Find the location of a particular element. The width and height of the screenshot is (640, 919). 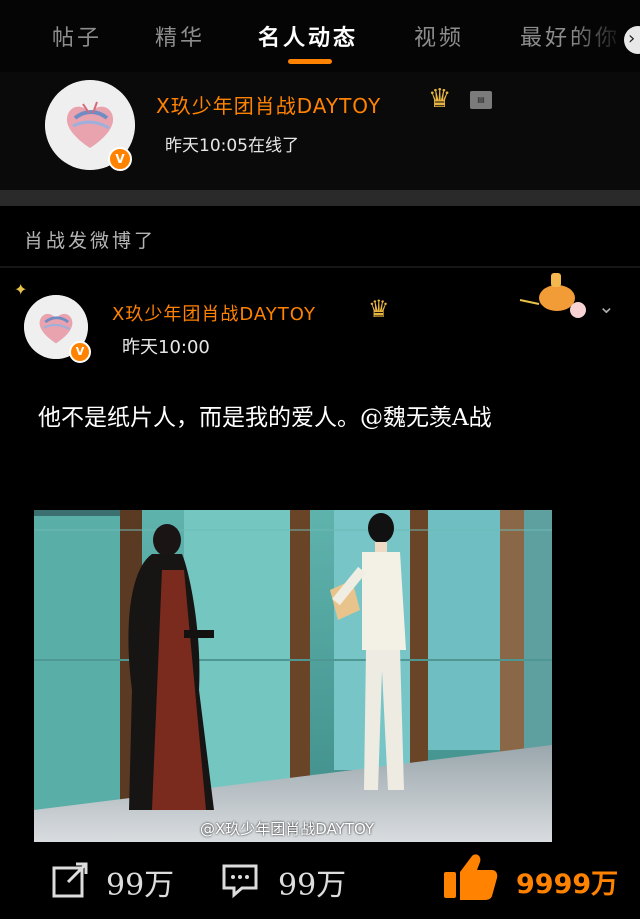

thumbs-up-icon is located at coordinates (471, 877).